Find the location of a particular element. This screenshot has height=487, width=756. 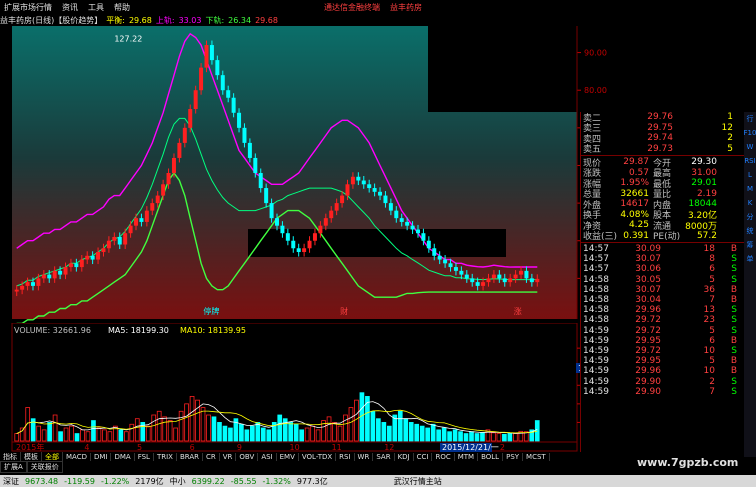

stat-value: 4.25 is located at coordinates (638, 225).